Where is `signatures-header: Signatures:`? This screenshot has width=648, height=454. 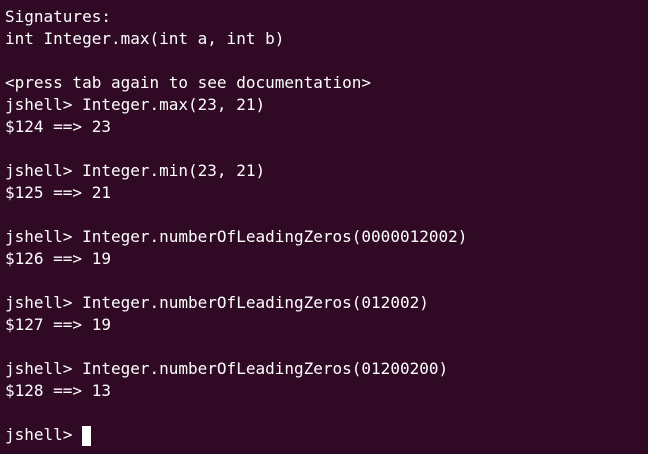 signatures-header: Signatures: is located at coordinates (58, 16).